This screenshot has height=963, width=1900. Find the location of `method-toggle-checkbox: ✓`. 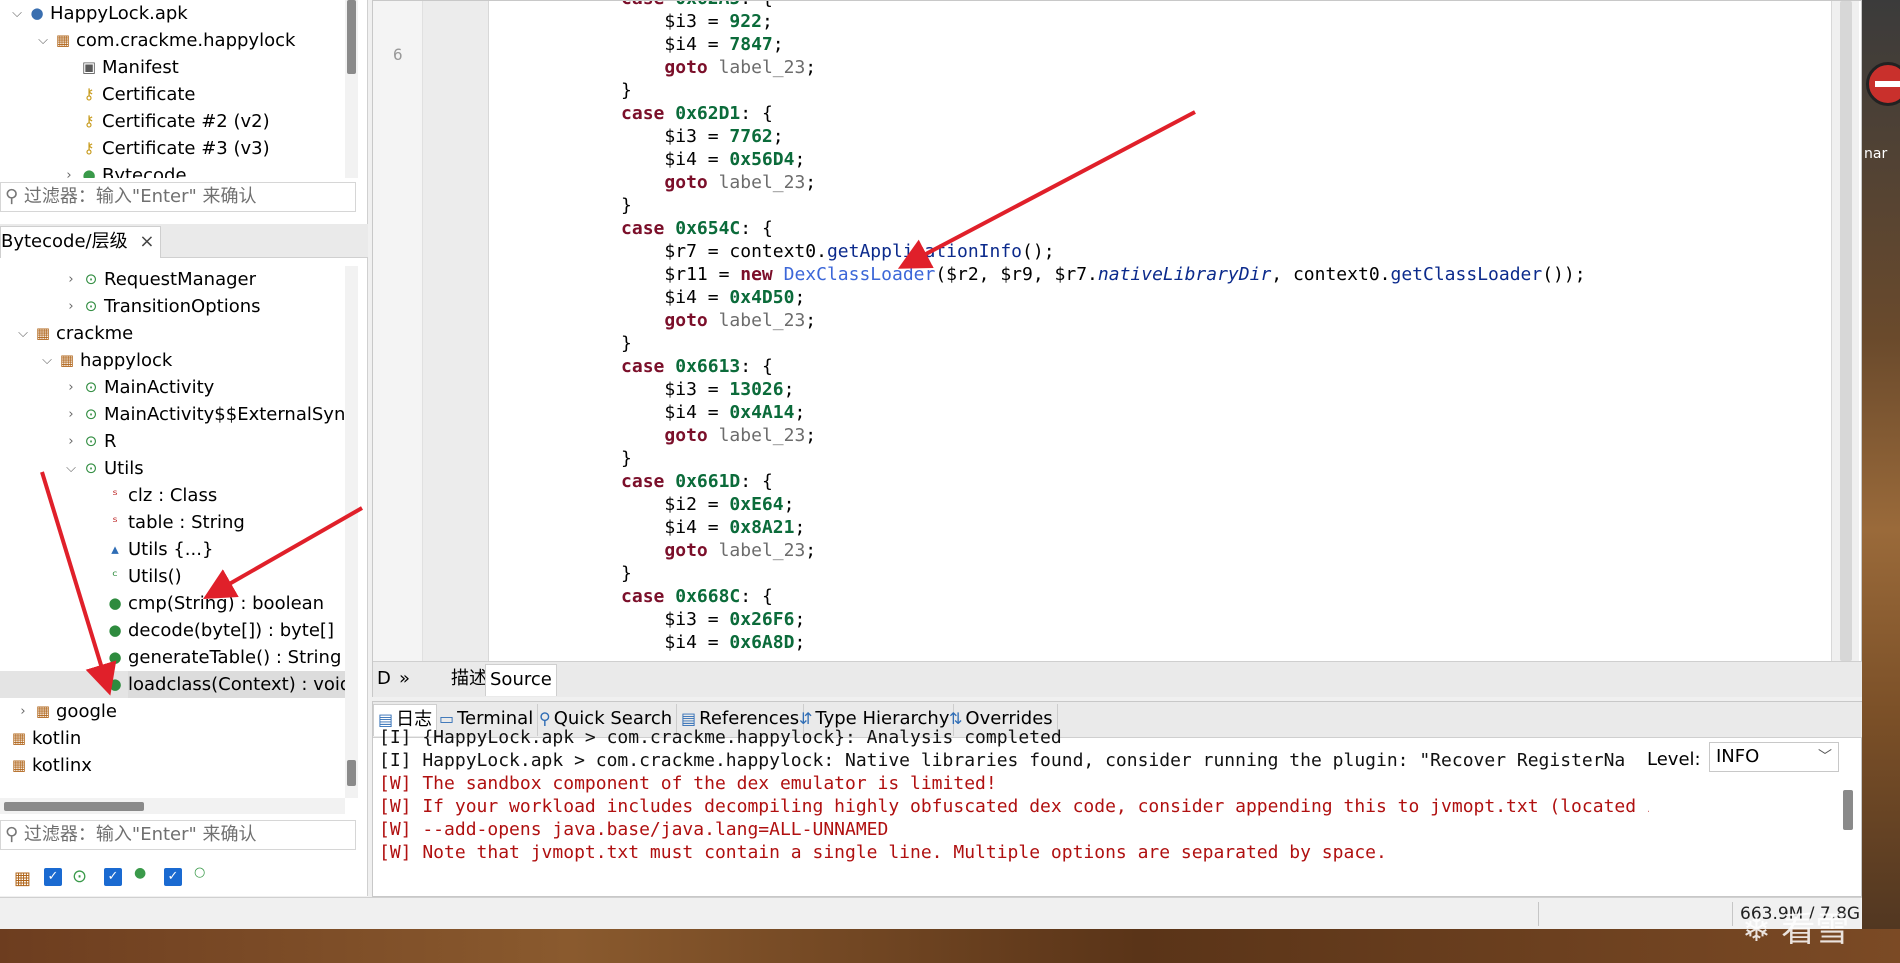

method-toggle-checkbox: ✓ is located at coordinates (113, 877).